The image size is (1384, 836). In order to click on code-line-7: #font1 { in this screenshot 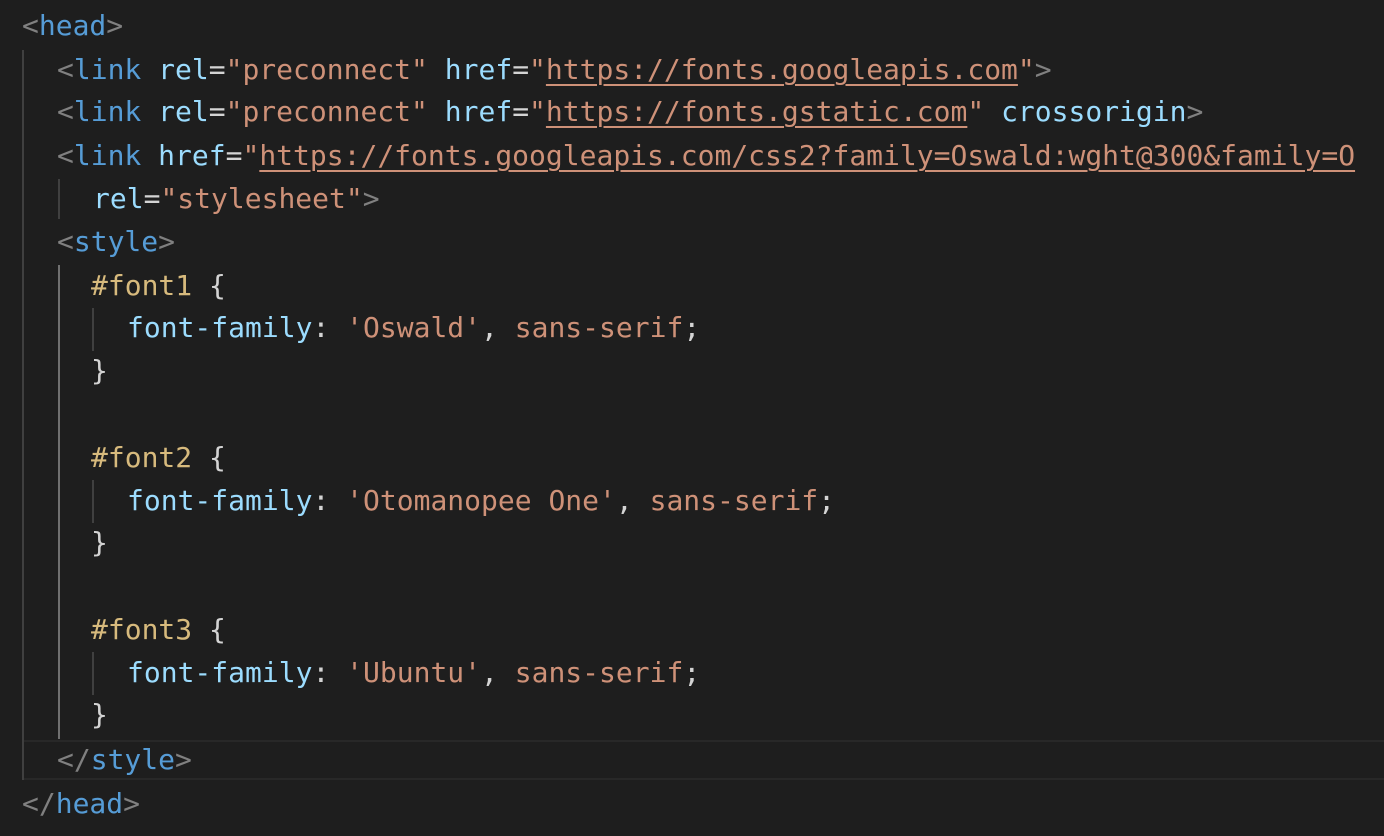, I will do `click(692, 285)`.